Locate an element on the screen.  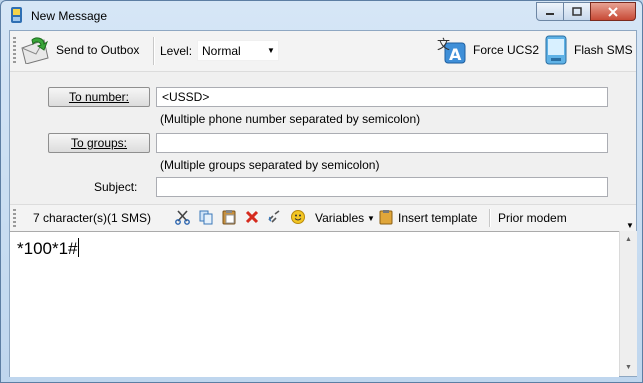
window-title: New Message is located at coordinates (69, 16).